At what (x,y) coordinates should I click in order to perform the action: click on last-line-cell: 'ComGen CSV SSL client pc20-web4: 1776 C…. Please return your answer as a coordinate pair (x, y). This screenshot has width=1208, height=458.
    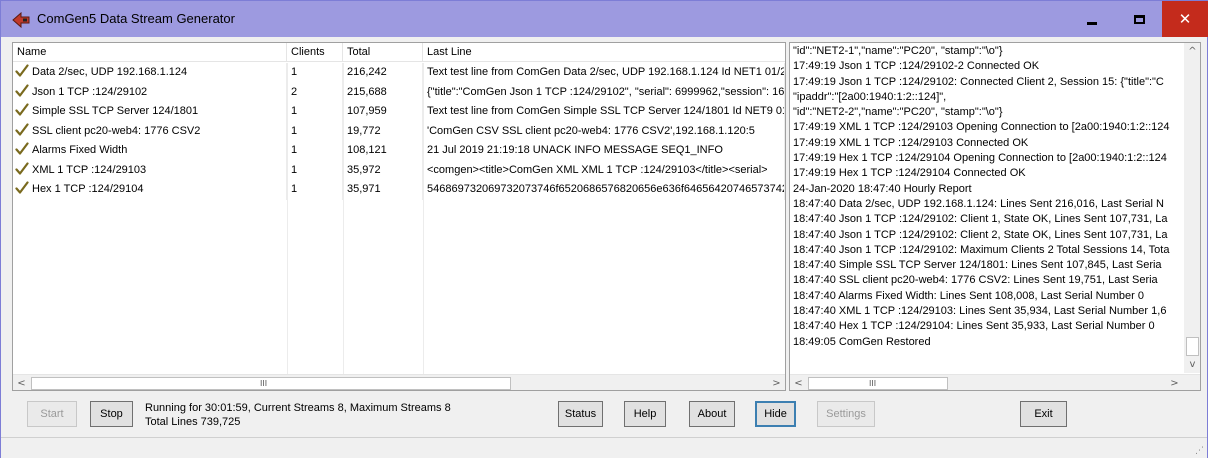
    Looking at the image, I should click on (604, 131).